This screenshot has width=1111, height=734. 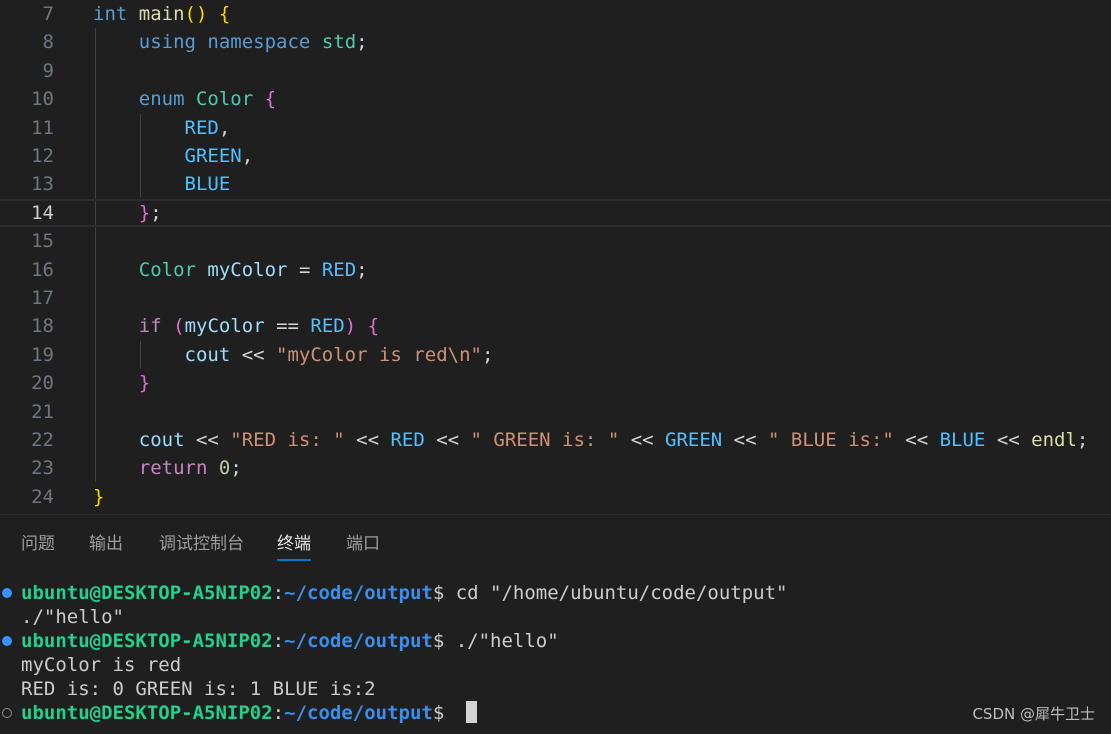 What do you see at coordinates (247, 156) in the screenshot?
I see `code-token: ,` at bounding box center [247, 156].